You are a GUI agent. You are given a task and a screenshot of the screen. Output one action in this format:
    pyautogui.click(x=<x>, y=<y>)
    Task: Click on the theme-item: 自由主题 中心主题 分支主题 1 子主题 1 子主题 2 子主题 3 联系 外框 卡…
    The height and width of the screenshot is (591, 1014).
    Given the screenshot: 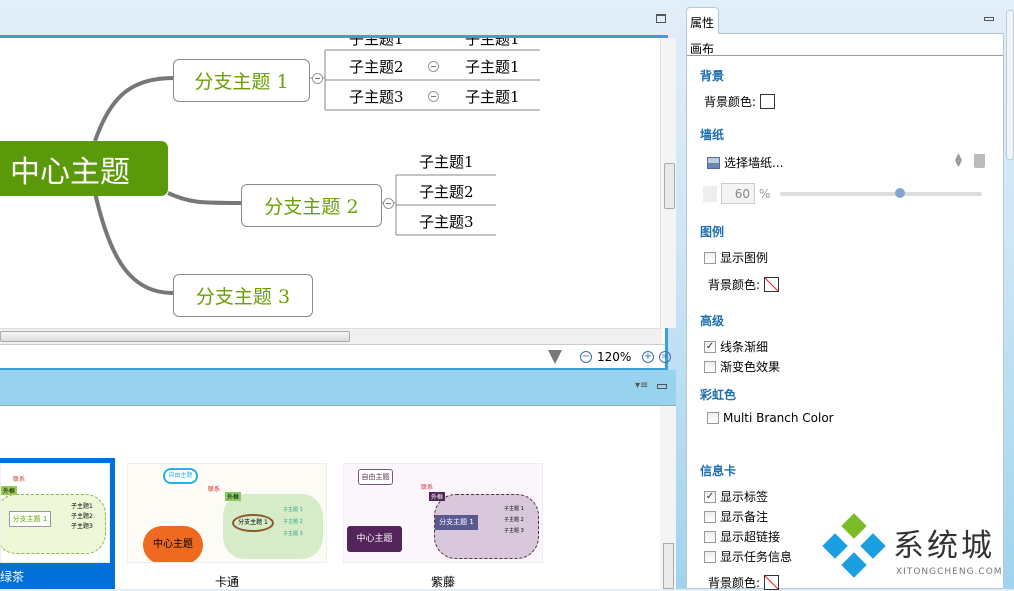 What is the action you would take?
    pyautogui.click(x=227, y=526)
    